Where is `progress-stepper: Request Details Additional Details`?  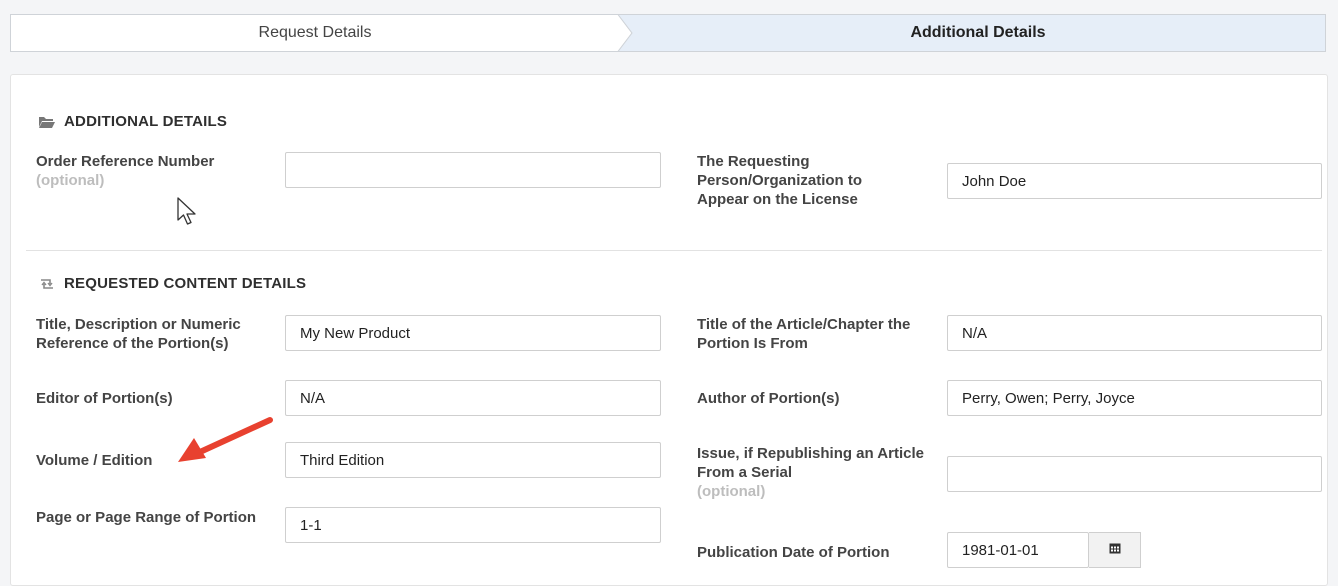 progress-stepper: Request Details Additional Details is located at coordinates (668, 33).